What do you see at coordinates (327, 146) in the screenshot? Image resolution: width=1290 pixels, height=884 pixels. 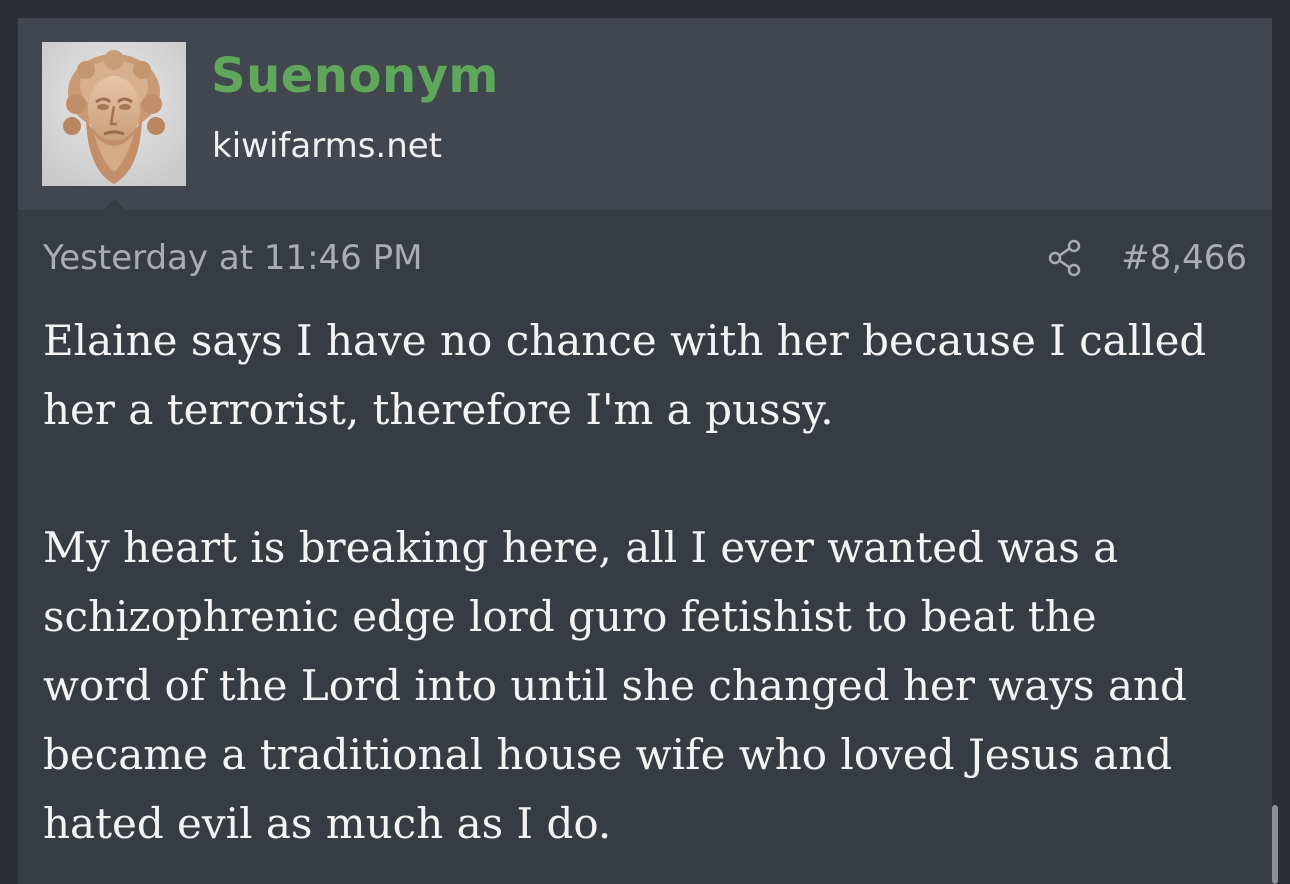 I see `user-title: kiwifarms.net` at bounding box center [327, 146].